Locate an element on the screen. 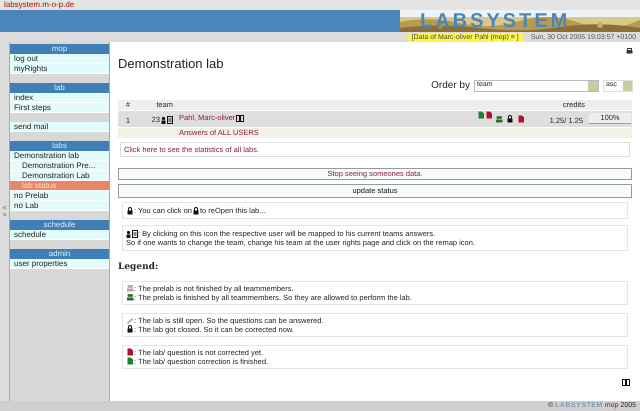 The image size is (640, 411). printer-icon is located at coordinates (629, 51).